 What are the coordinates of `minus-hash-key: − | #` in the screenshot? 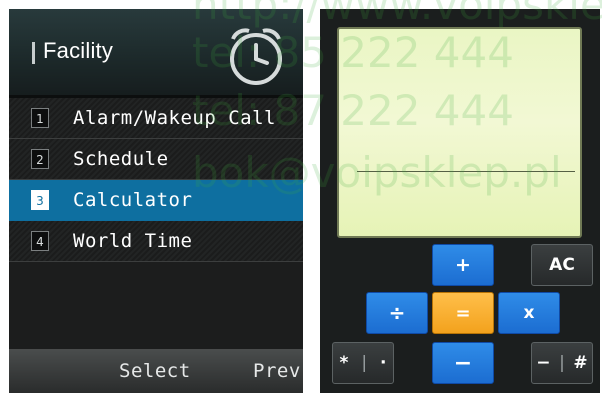 It's located at (562, 363).